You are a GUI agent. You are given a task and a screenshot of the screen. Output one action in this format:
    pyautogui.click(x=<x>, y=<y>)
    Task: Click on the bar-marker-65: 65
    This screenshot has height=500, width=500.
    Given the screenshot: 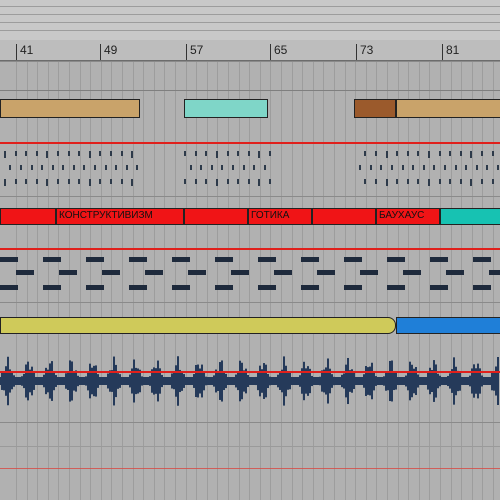 What is the action you would take?
    pyautogui.click(x=281, y=50)
    